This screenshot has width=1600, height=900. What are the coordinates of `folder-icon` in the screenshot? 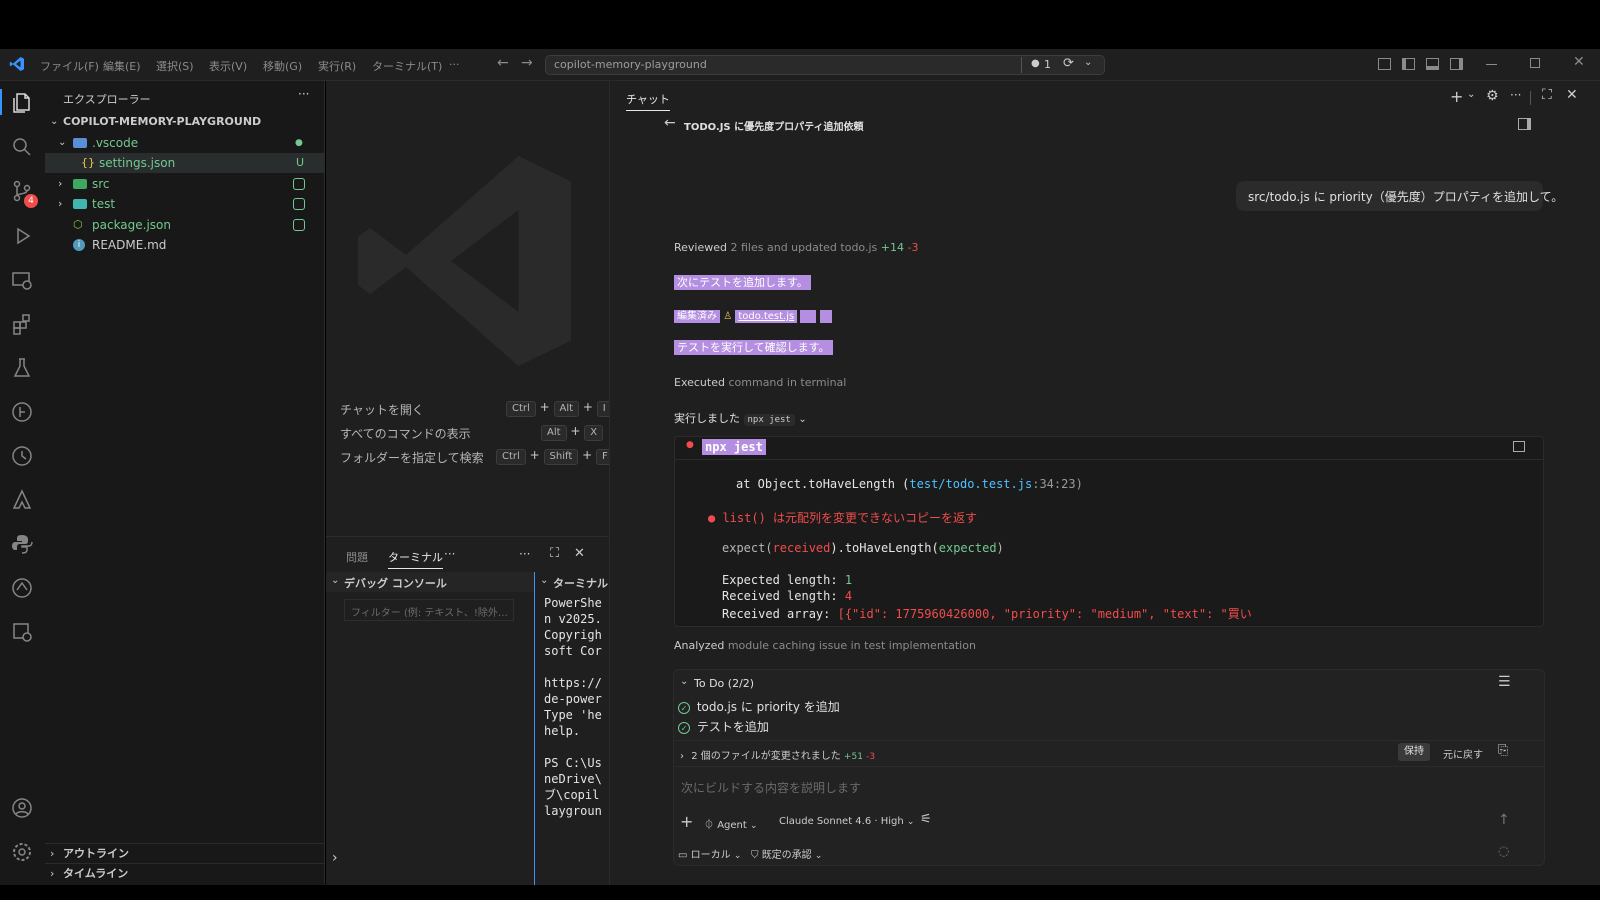 It's located at (80, 184).